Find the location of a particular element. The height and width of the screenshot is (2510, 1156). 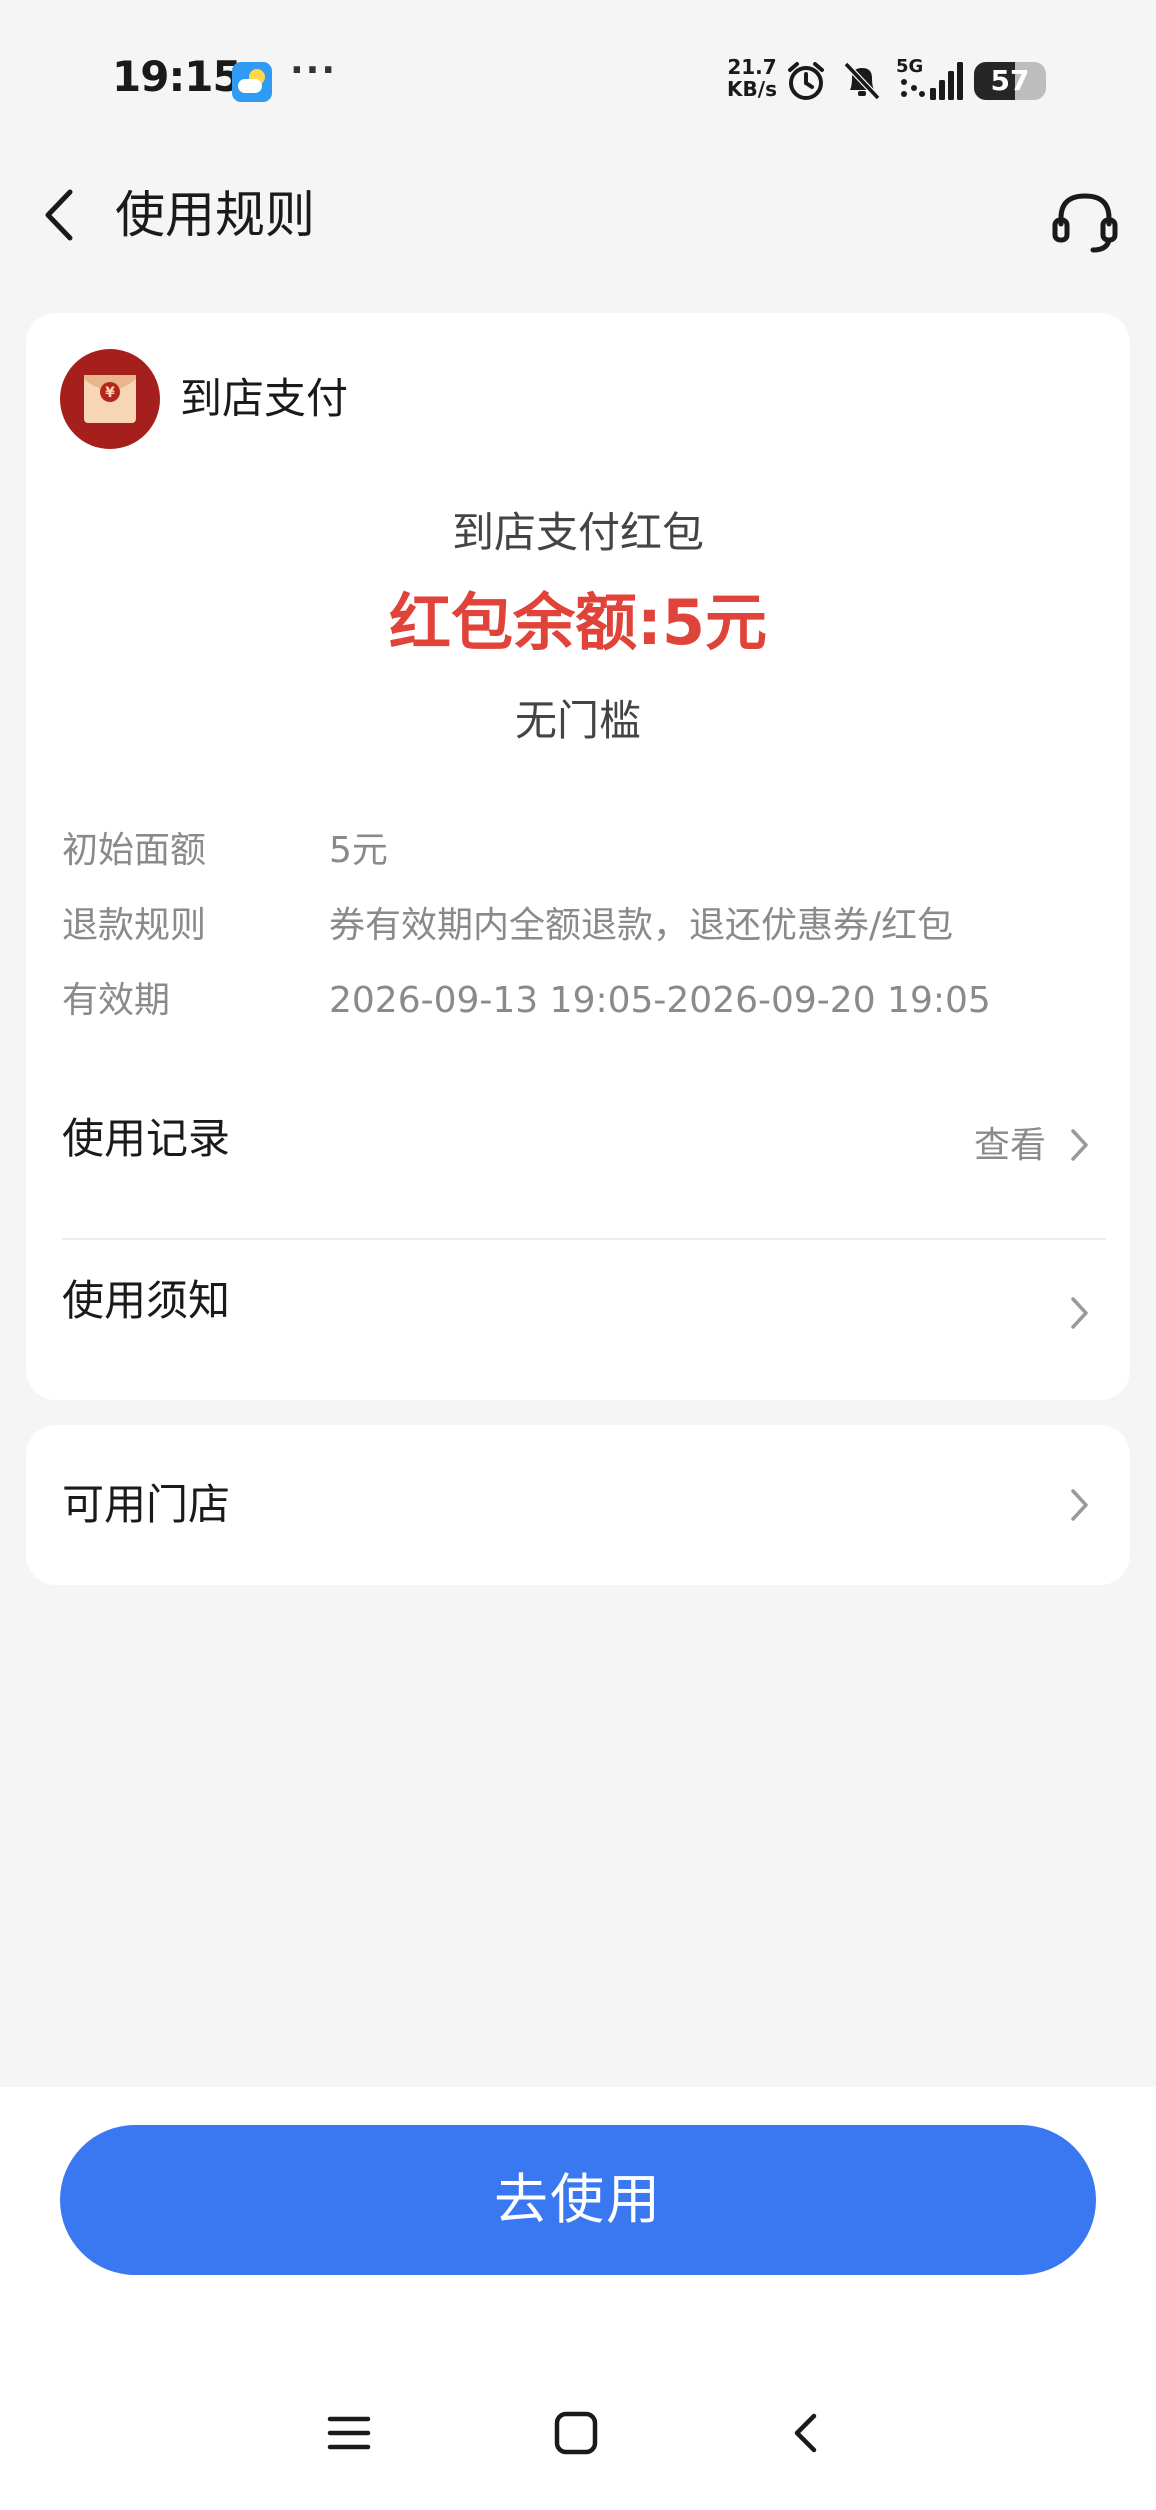

divider is located at coordinates (584, 1239).